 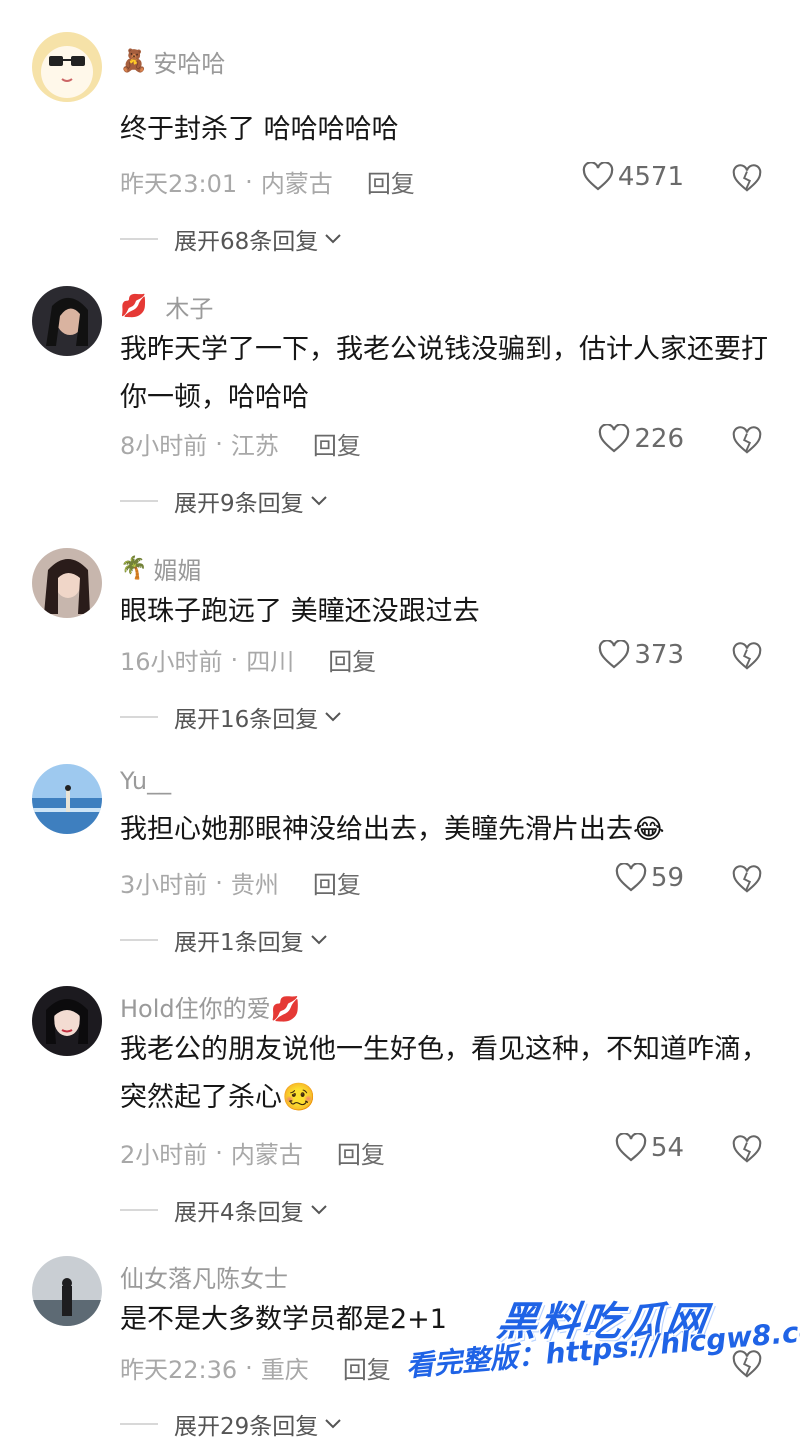 What do you see at coordinates (231, 1424) in the screenshot?
I see `expand-replies: 展开29条回复` at bounding box center [231, 1424].